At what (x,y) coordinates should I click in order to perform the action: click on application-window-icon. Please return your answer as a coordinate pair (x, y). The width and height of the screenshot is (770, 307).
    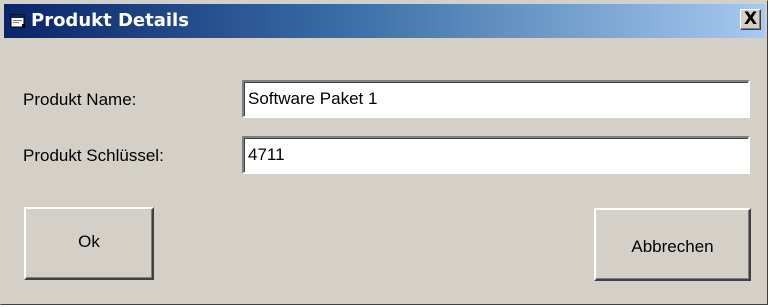
    Looking at the image, I should click on (17, 21).